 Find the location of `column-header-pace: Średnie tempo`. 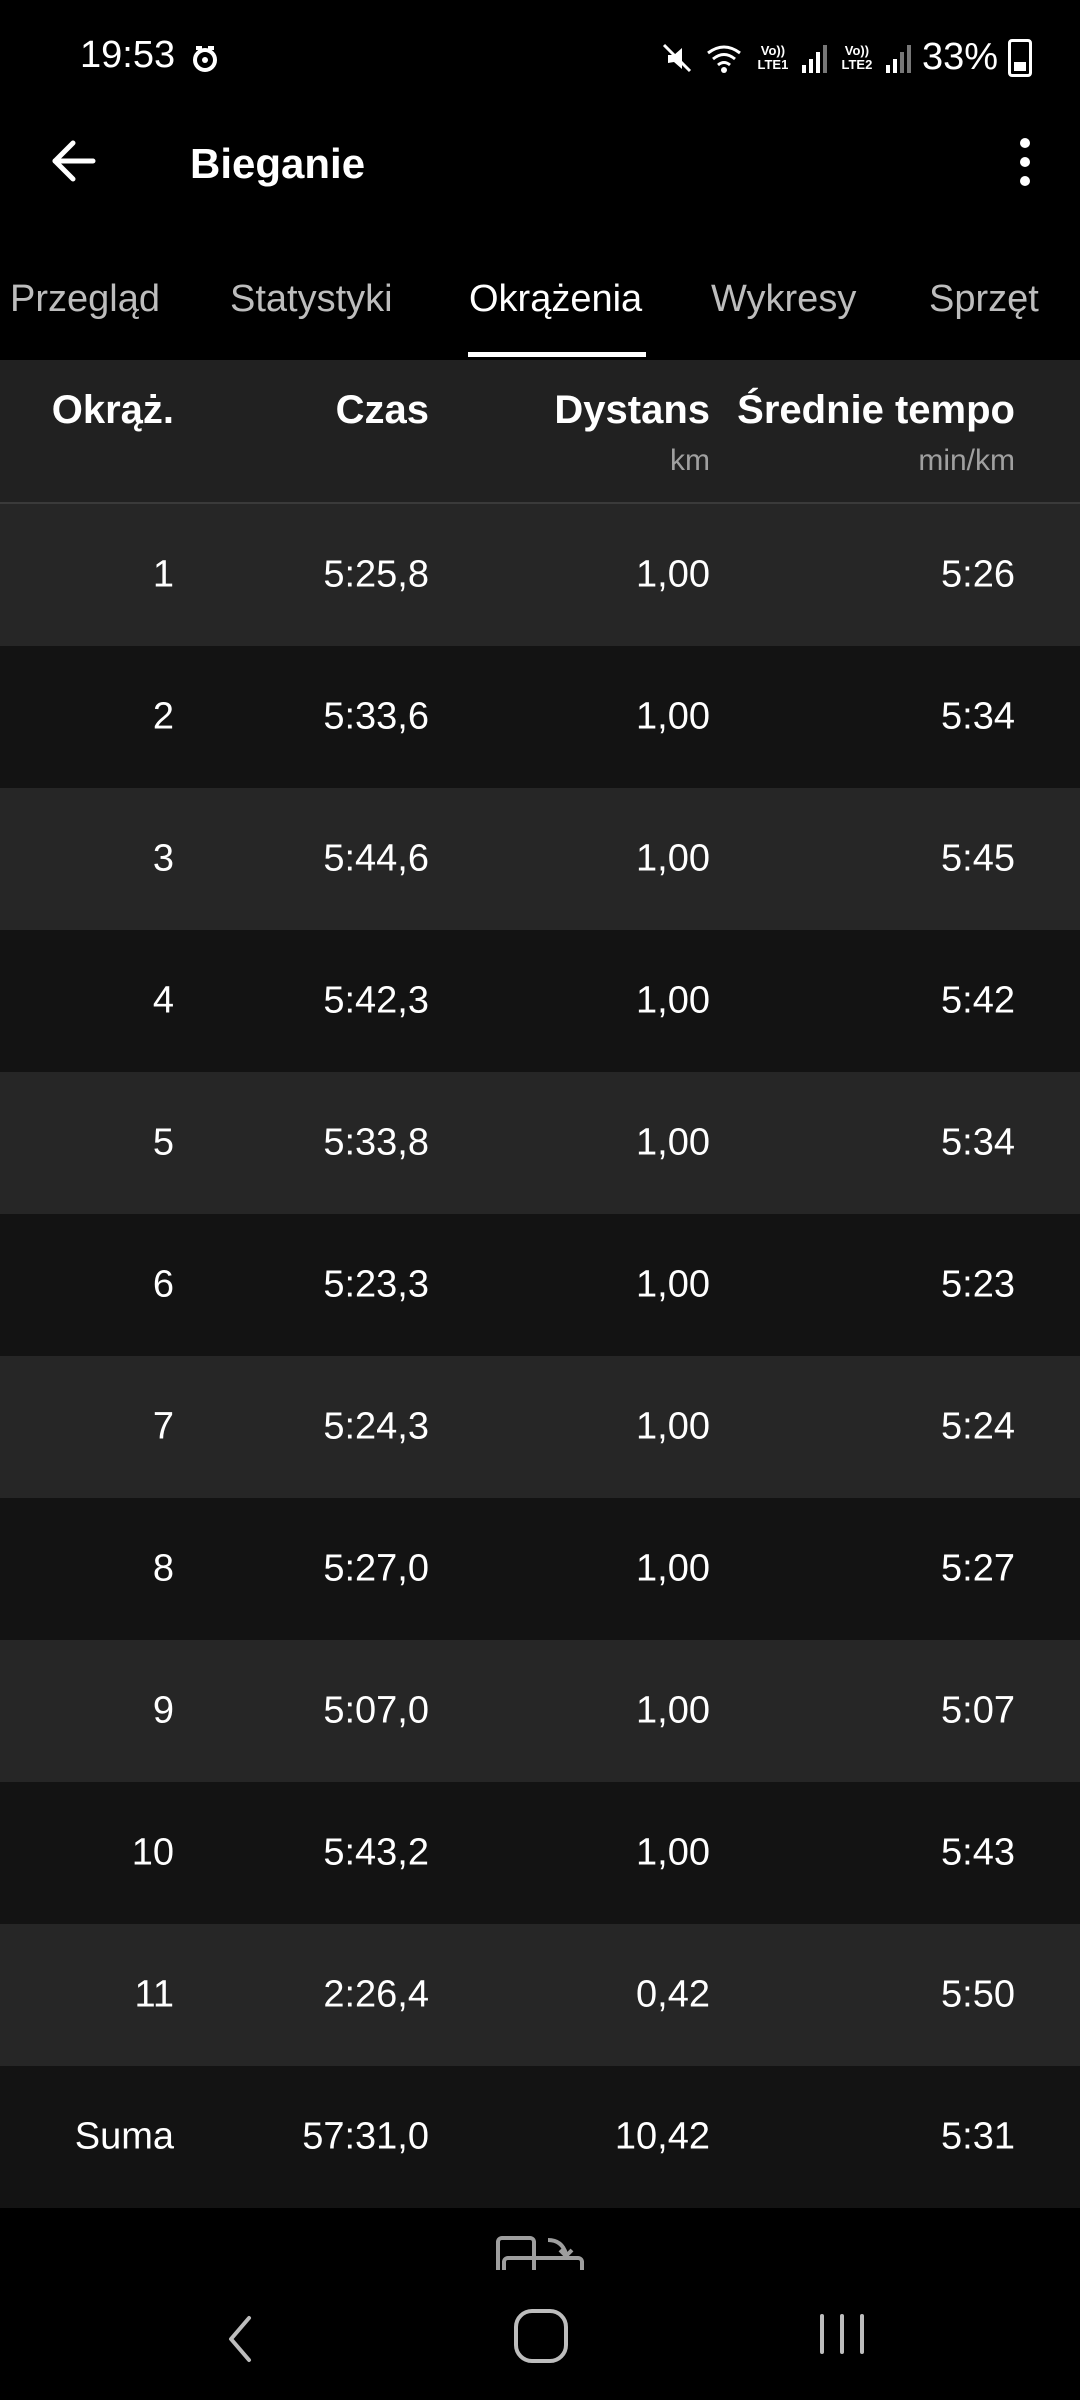

column-header-pace: Średnie tempo is located at coordinates (876, 410).